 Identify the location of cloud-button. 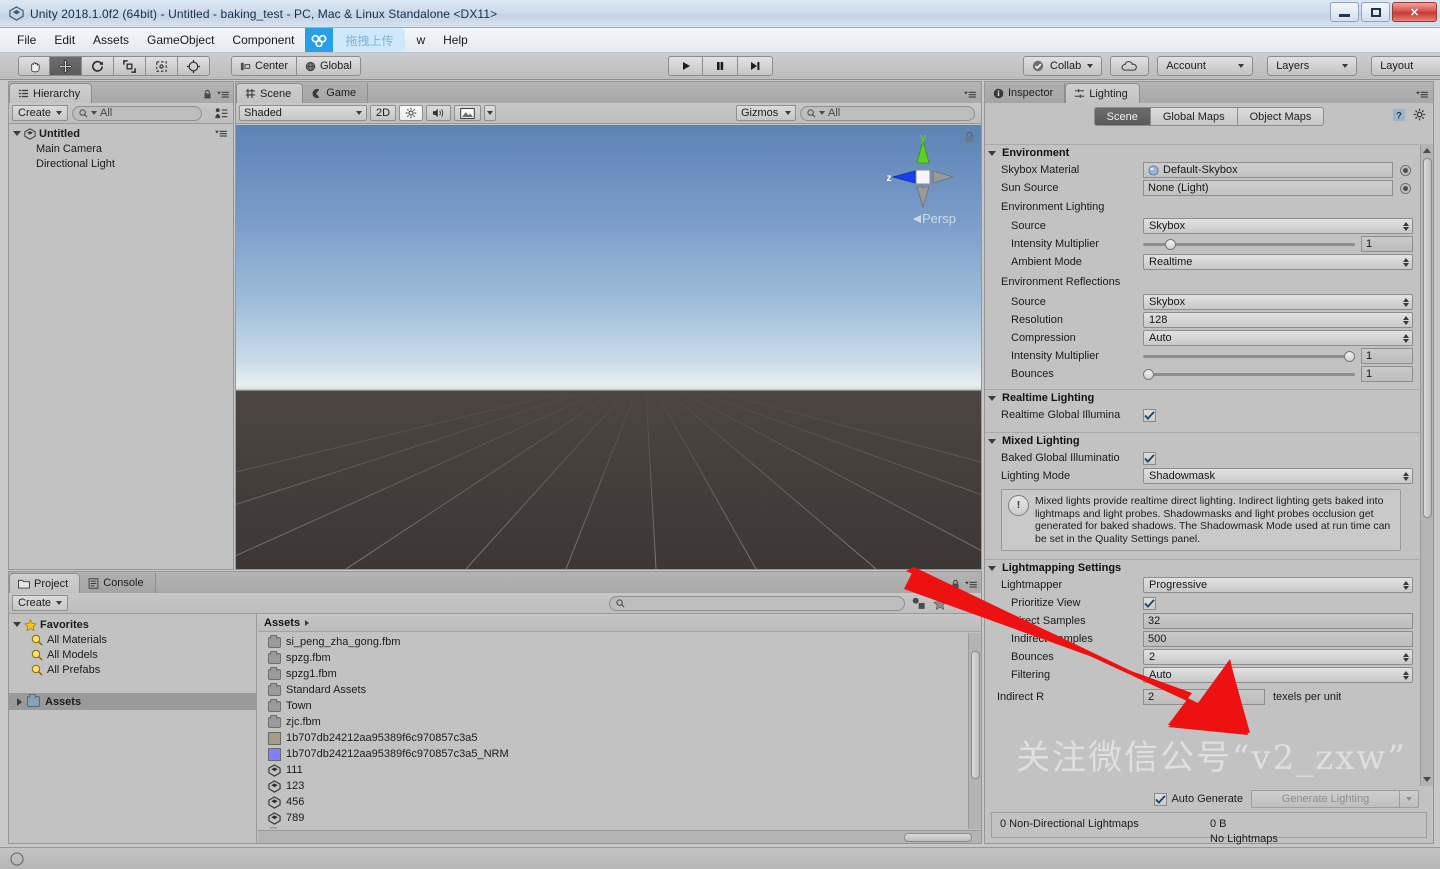
(1130, 66).